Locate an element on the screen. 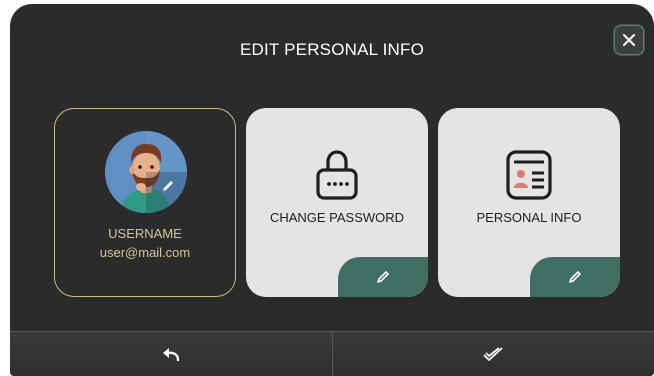  change-password-edit-button is located at coordinates (383, 277).